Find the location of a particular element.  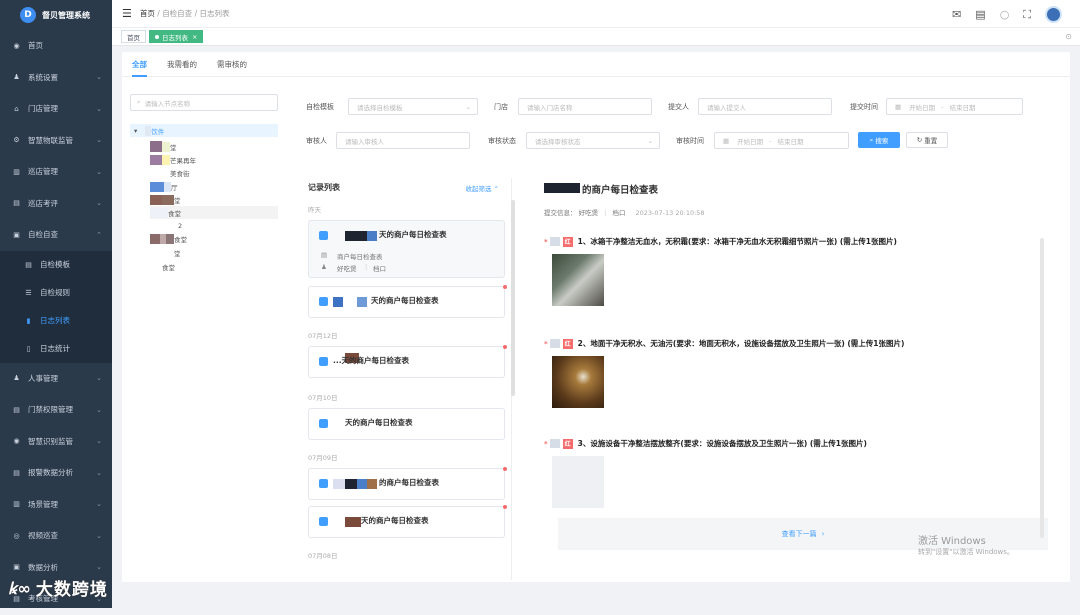

avatar is located at coordinates (1053, 14).